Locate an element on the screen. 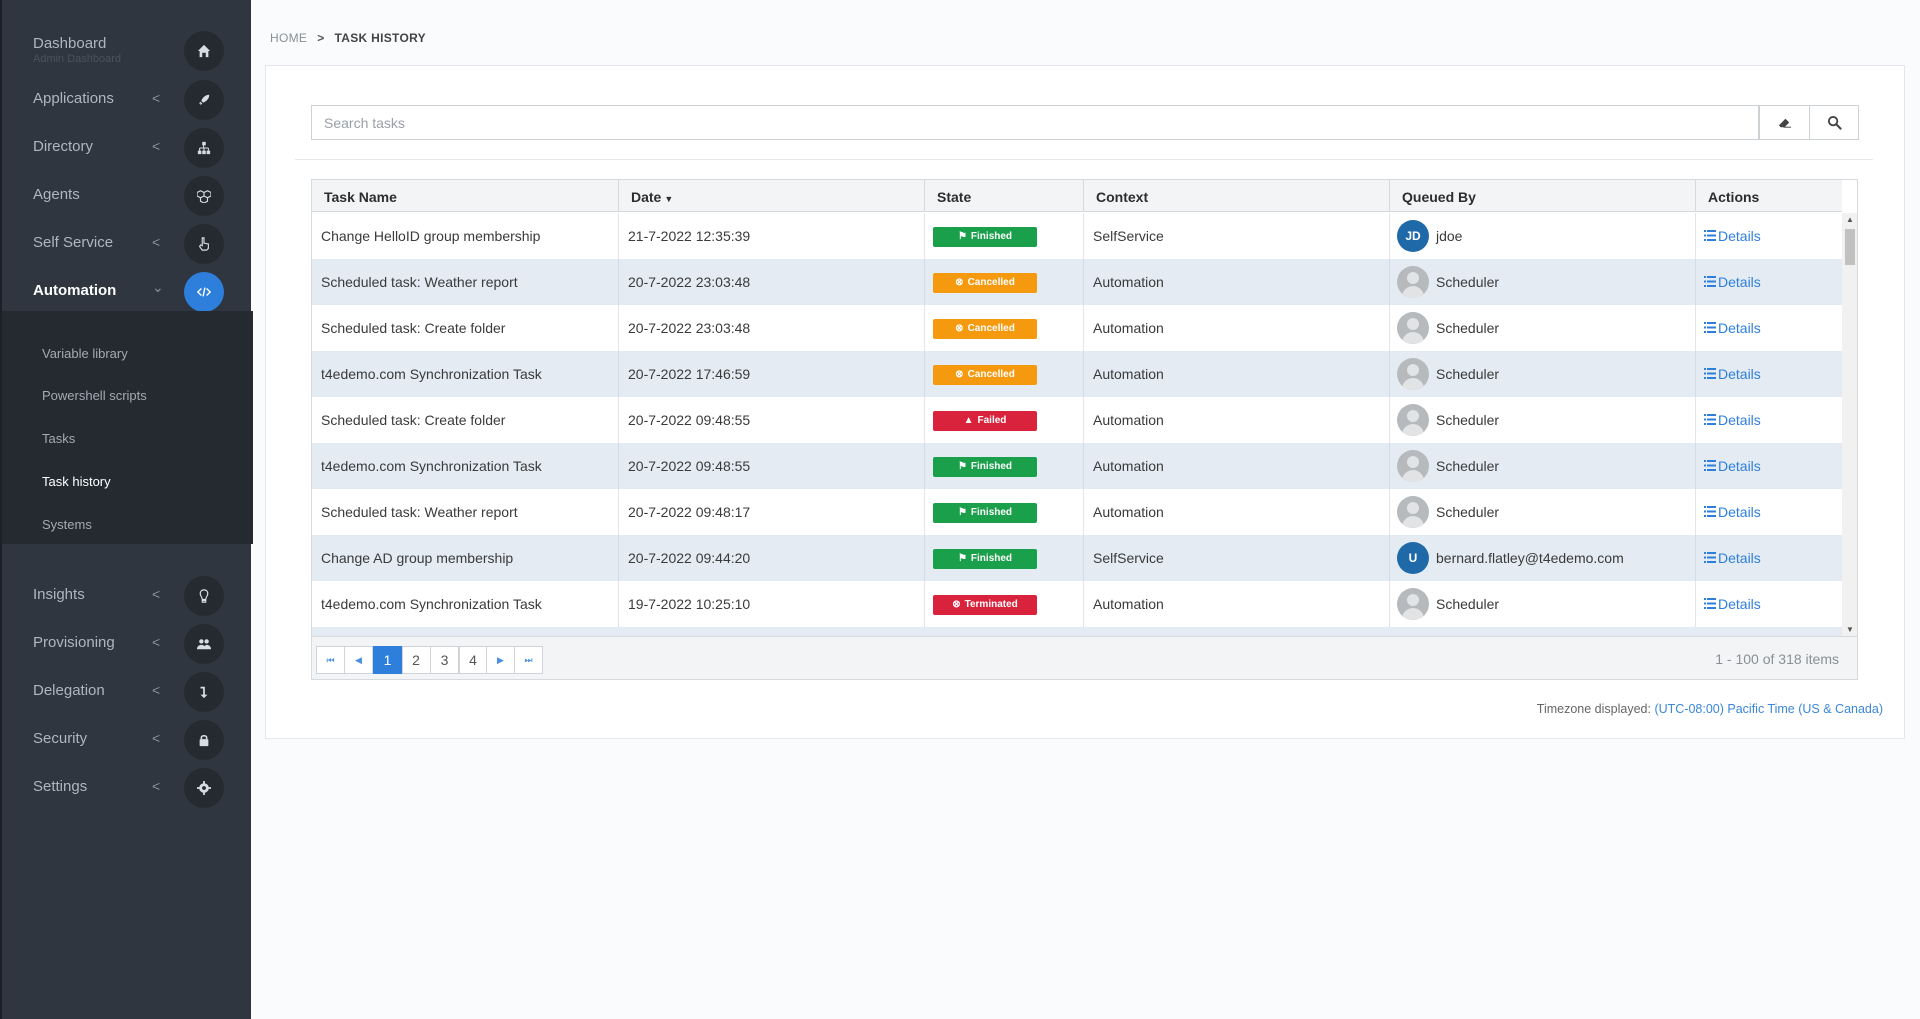 The height and width of the screenshot is (1019, 1920). cell-date: 19-7-2022 10:25:10 is located at coordinates (772, 604).